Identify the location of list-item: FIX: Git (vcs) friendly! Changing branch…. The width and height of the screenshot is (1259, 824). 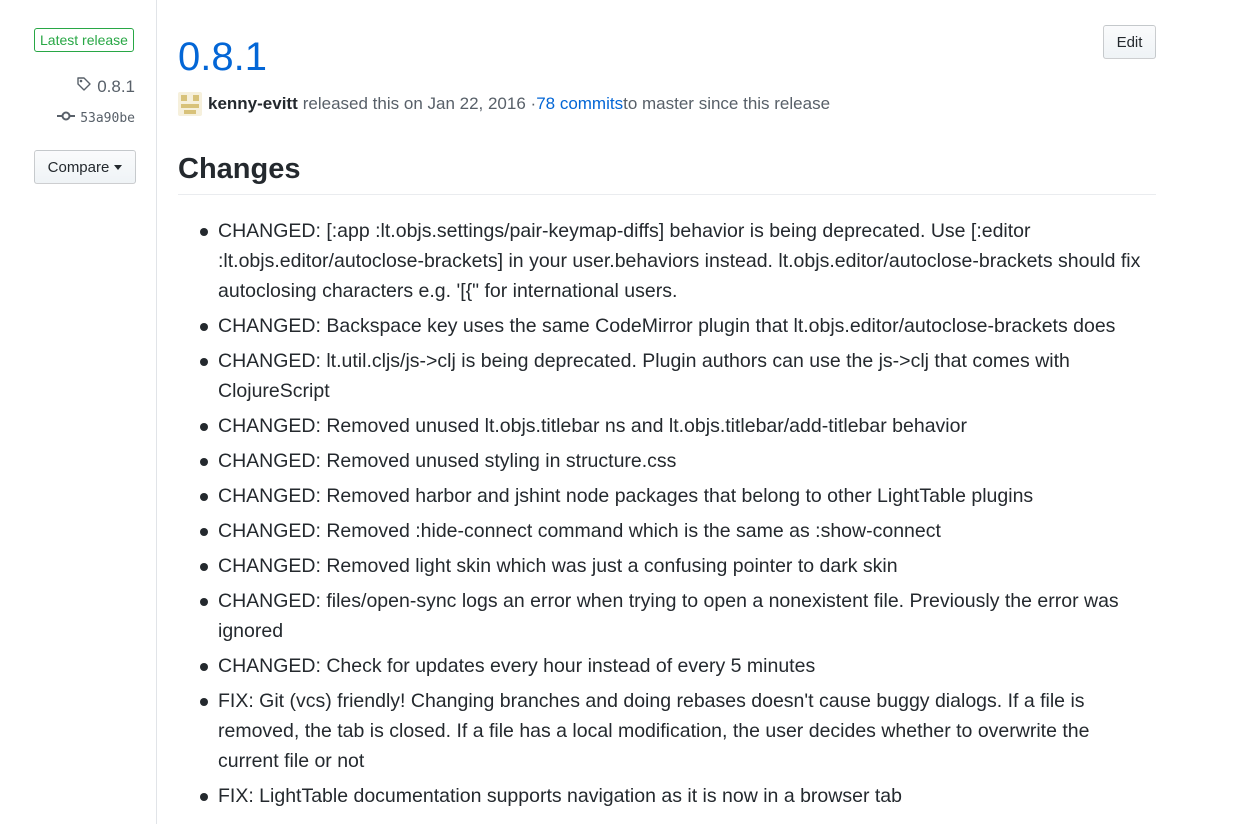
(677, 731).